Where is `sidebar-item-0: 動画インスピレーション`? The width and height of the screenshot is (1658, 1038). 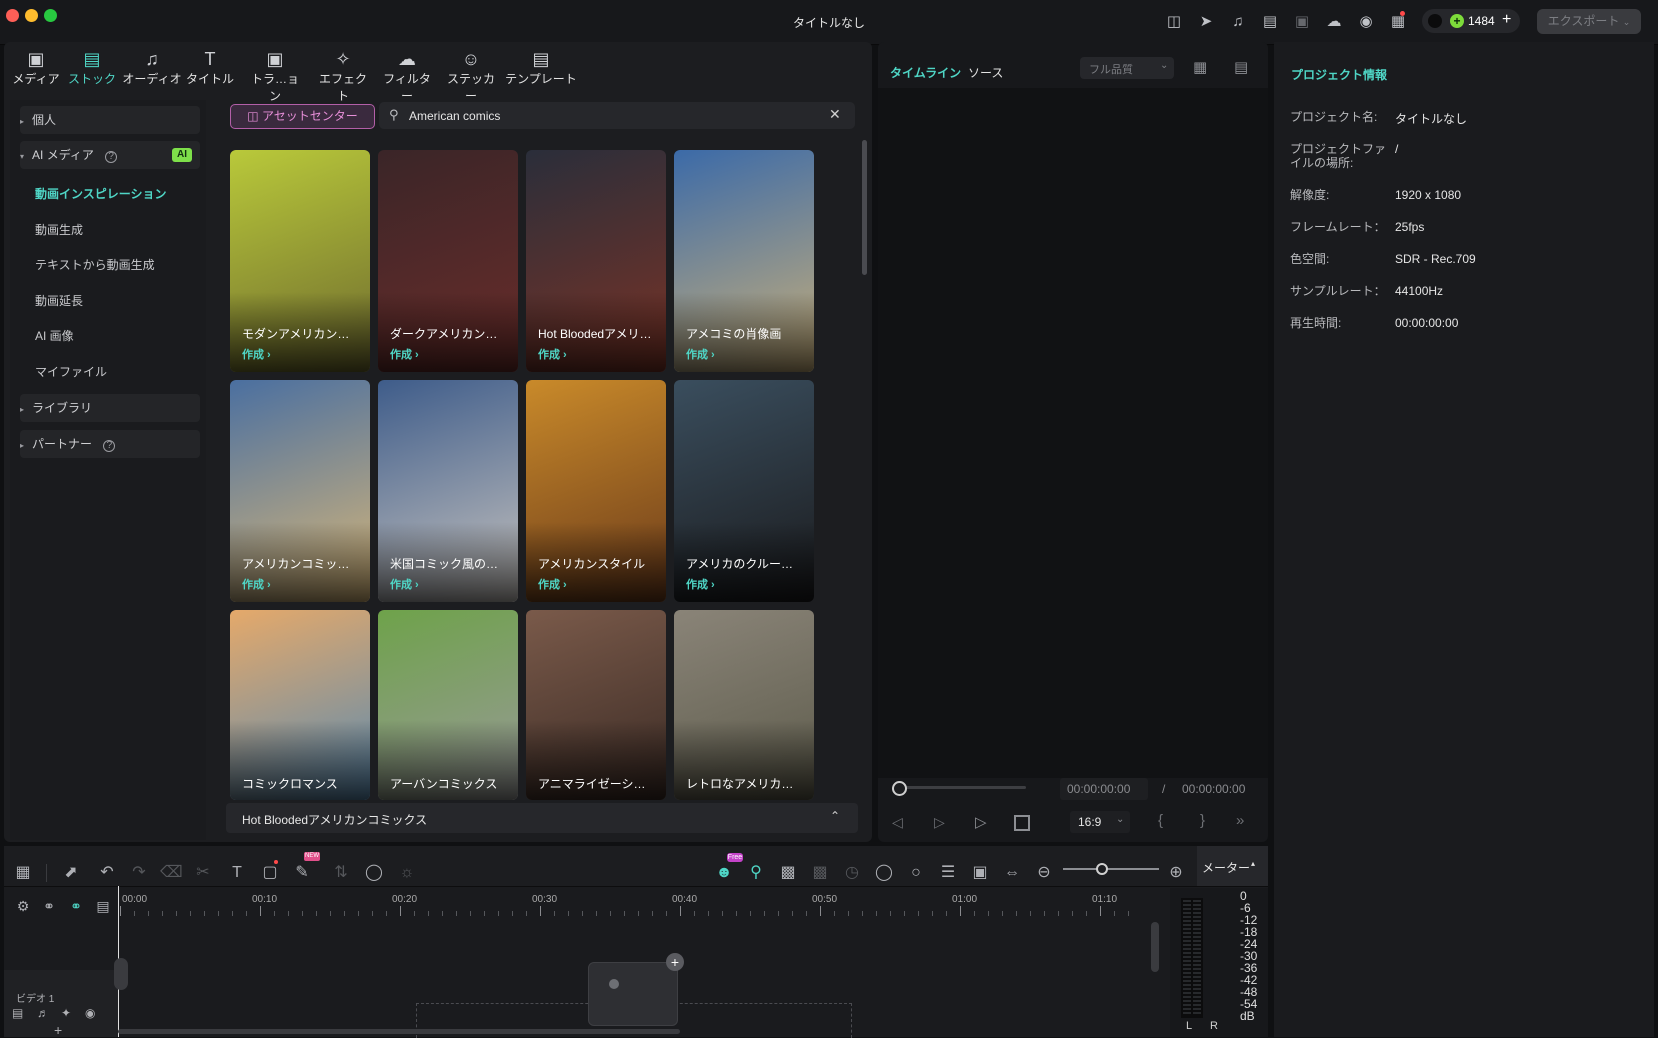
sidebar-item-0: 動画インスピレーション is located at coordinates (101, 193).